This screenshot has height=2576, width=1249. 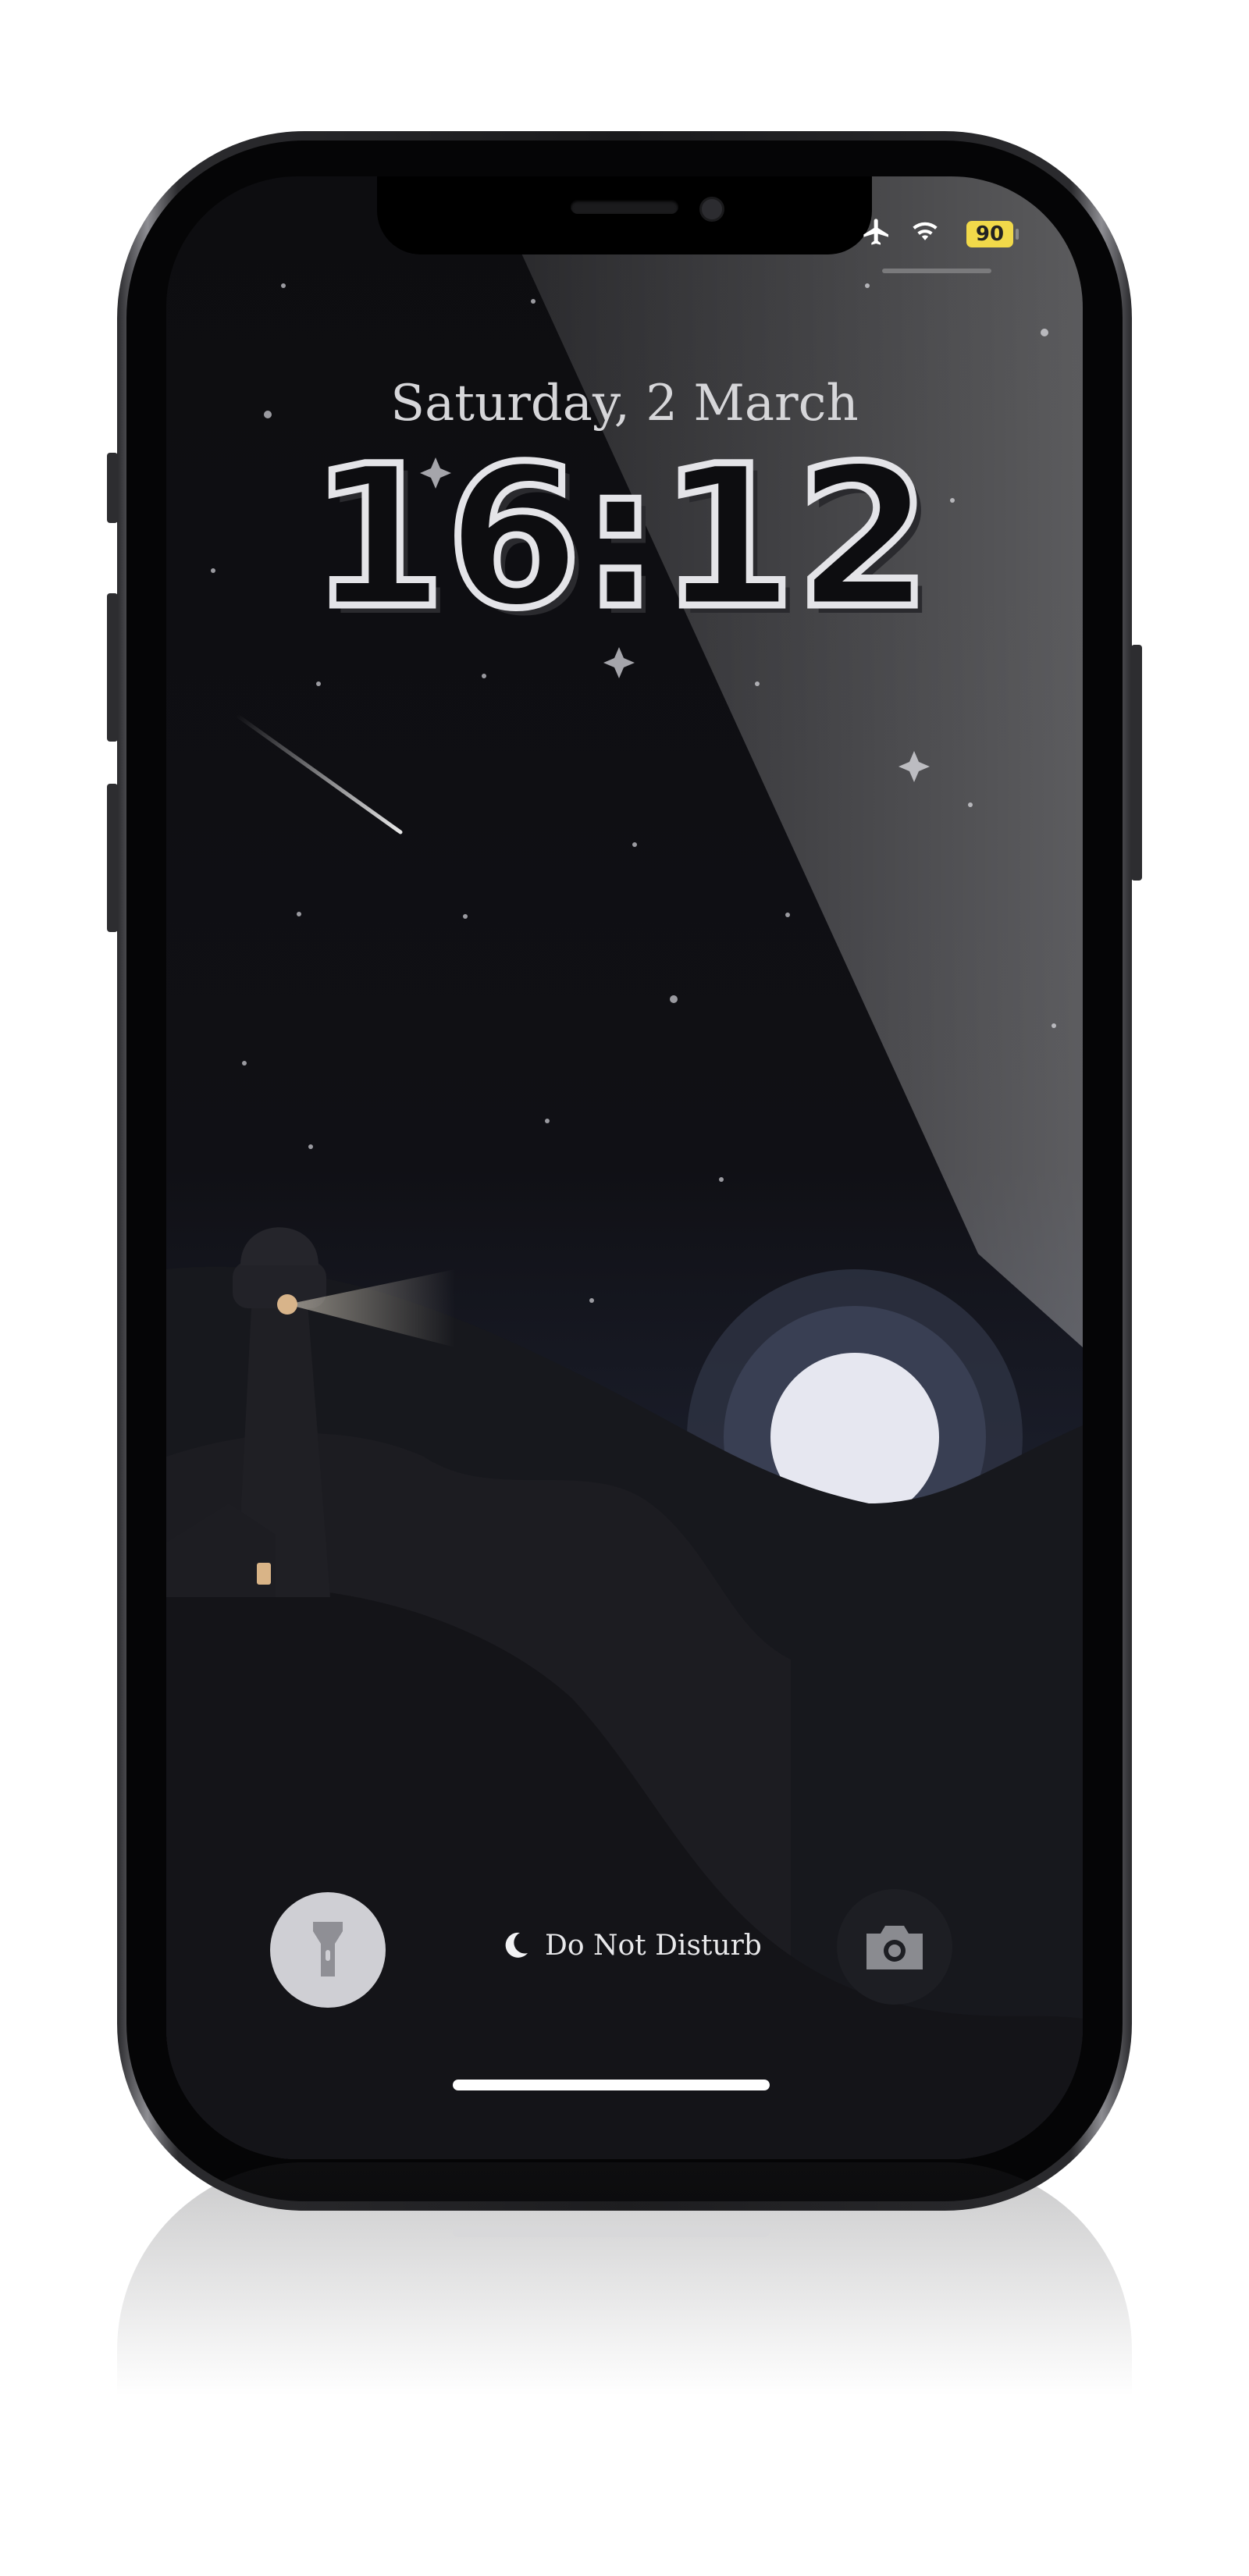 I want to click on do-not-disturb-label: Do Not Disturb, so click(x=653, y=1945).